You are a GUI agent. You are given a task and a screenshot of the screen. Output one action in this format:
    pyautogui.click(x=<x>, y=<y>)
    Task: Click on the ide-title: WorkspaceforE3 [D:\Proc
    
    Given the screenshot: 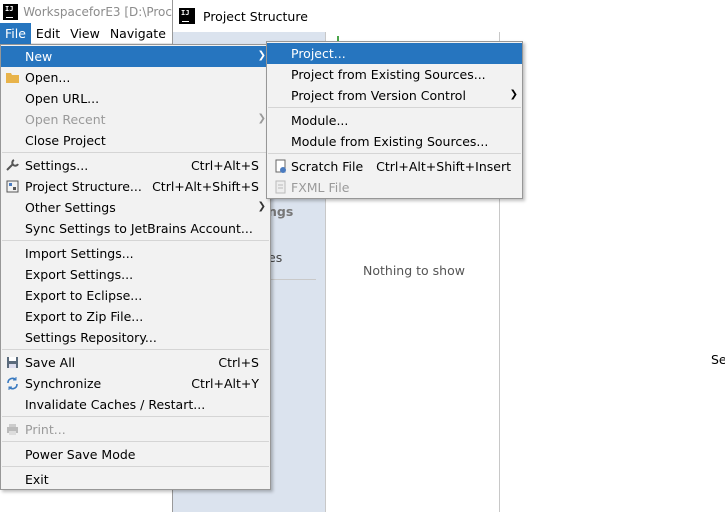 What is the action you would take?
    pyautogui.click(x=97, y=11)
    